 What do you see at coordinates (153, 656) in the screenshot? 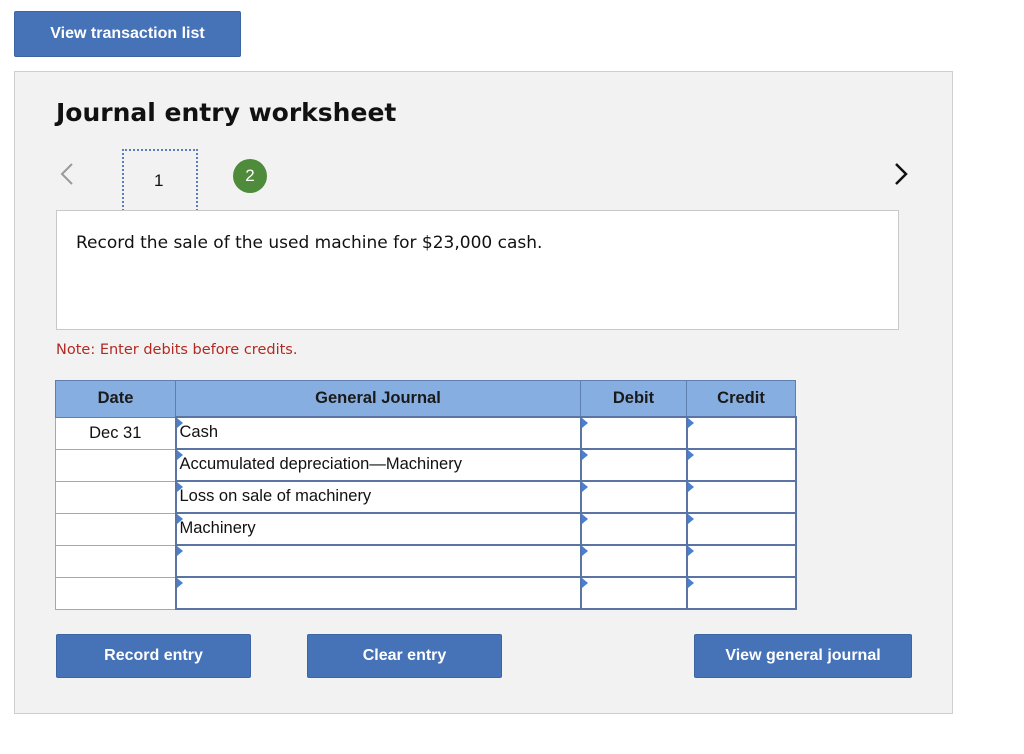
I see `record-entry-button: Record entry` at bounding box center [153, 656].